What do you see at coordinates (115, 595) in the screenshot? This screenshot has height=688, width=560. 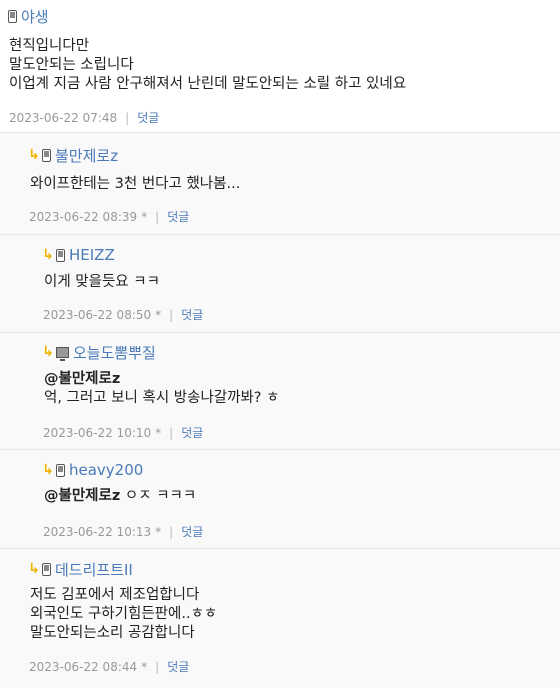 I see `comment-line: 저도 김포에서 제조업합니다` at bounding box center [115, 595].